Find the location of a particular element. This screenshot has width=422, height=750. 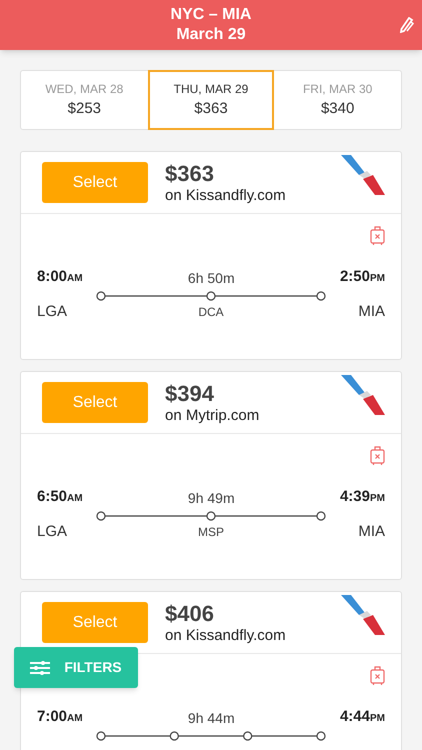

price-text: $394 is located at coordinates (189, 393).